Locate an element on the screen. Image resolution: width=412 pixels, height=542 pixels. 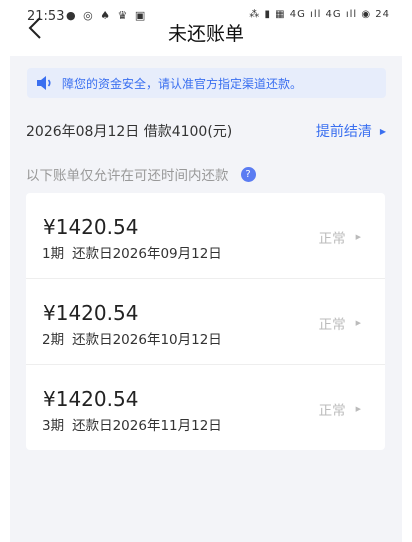
bill-item: ¥1420.54 2期 还款日2026年10月12日 正常 ▶ is located at coordinates (205, 322).